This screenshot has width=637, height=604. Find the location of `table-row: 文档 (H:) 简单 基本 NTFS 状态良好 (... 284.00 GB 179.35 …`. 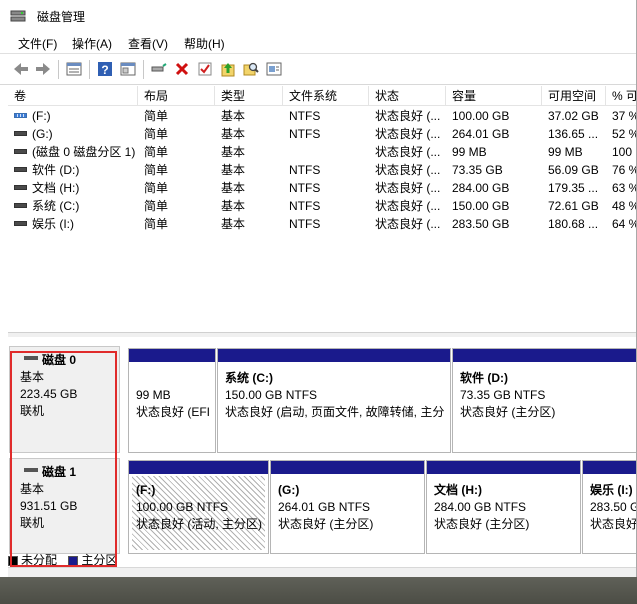

table-row: 文档 (H:) 简单 基本 NTFS 状态良好 (... 284.00 GB 179.35 … is located at coordinates (322, 188).